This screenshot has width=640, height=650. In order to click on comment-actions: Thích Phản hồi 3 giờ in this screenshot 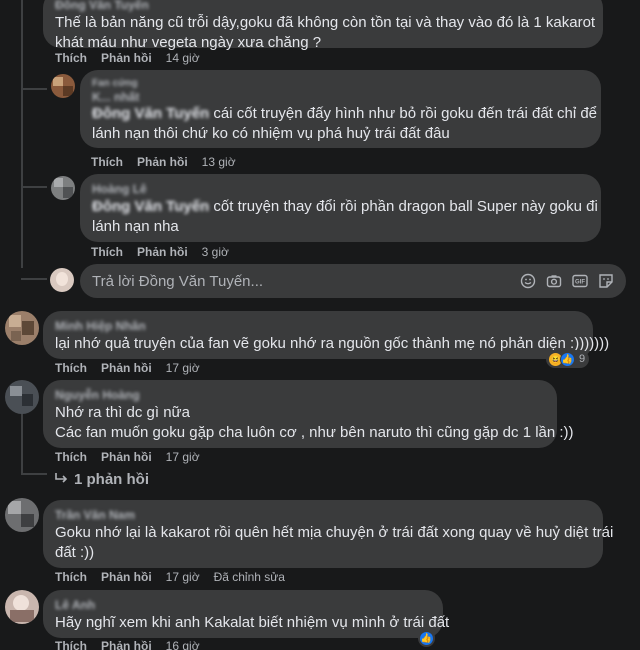, I will do `click(160, 252)`.